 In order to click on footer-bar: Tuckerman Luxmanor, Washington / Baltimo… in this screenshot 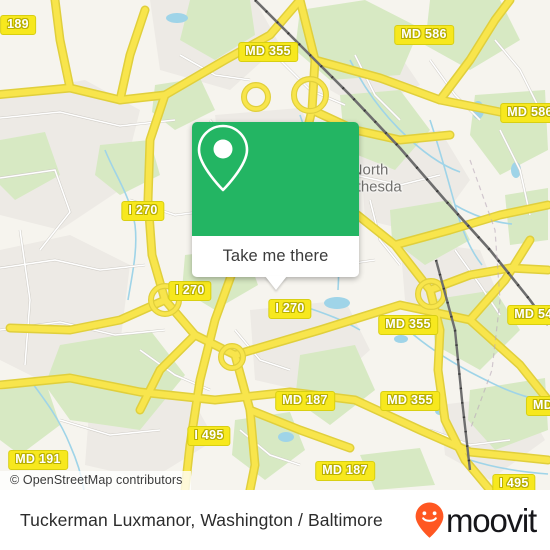, I will do `click(275, 520)`.